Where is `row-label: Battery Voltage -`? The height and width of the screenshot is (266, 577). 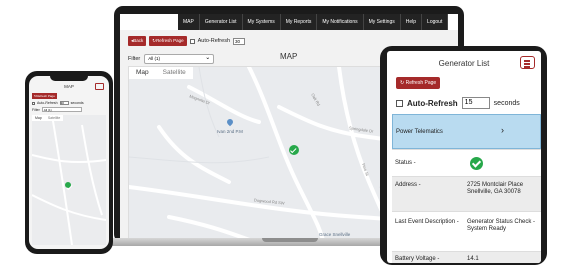 row-label: Battery Voltage - is located at coordinates (417, 259).